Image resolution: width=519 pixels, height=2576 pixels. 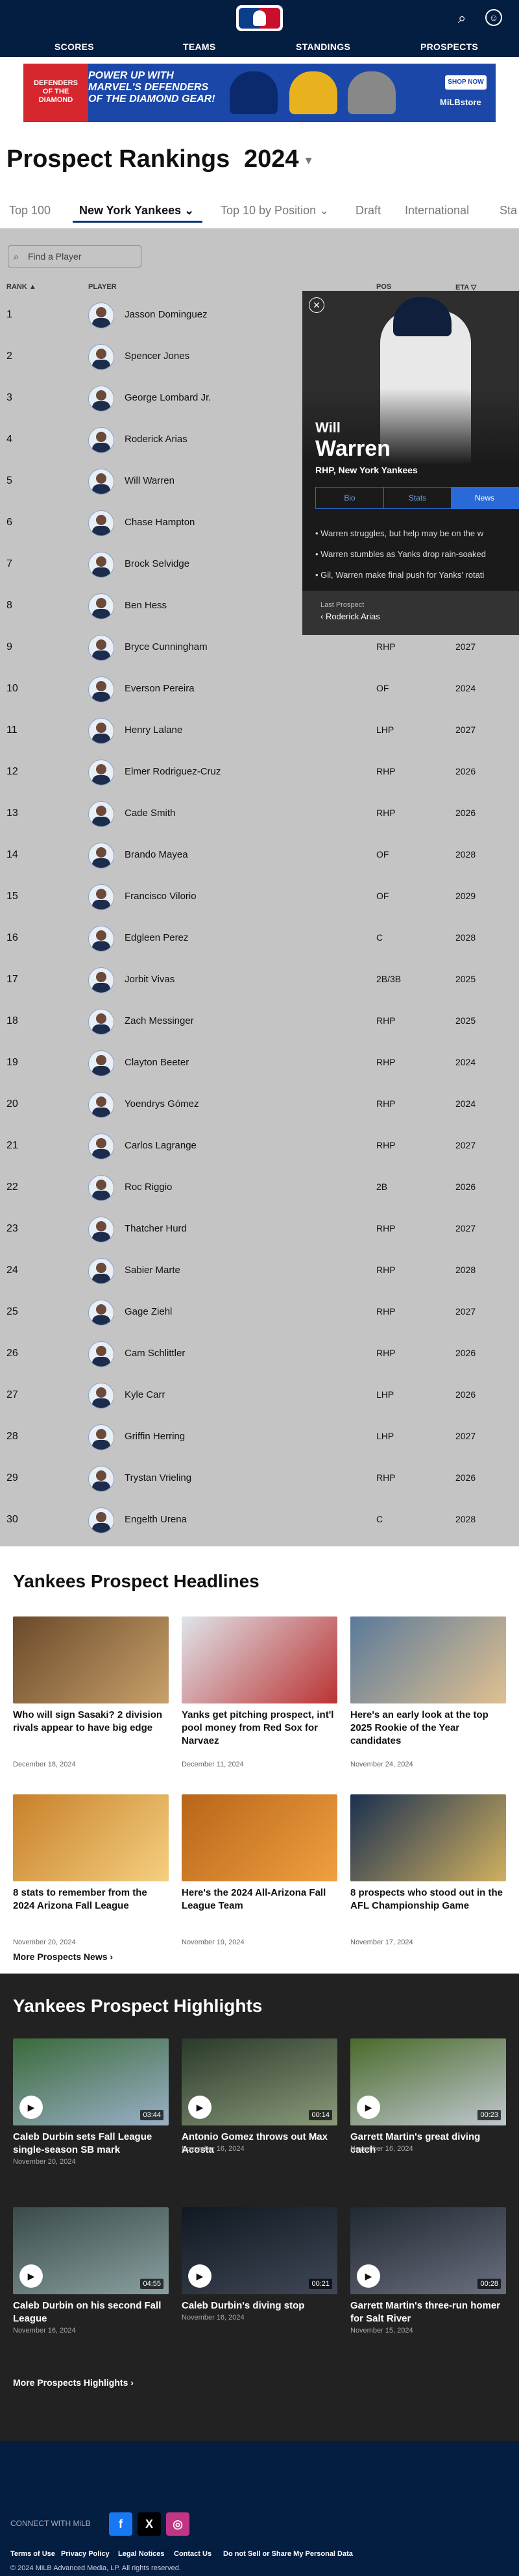 I want to click on table-row: 23 Thatcher Hurd RHP 2027, so click(x=259, y=1229).